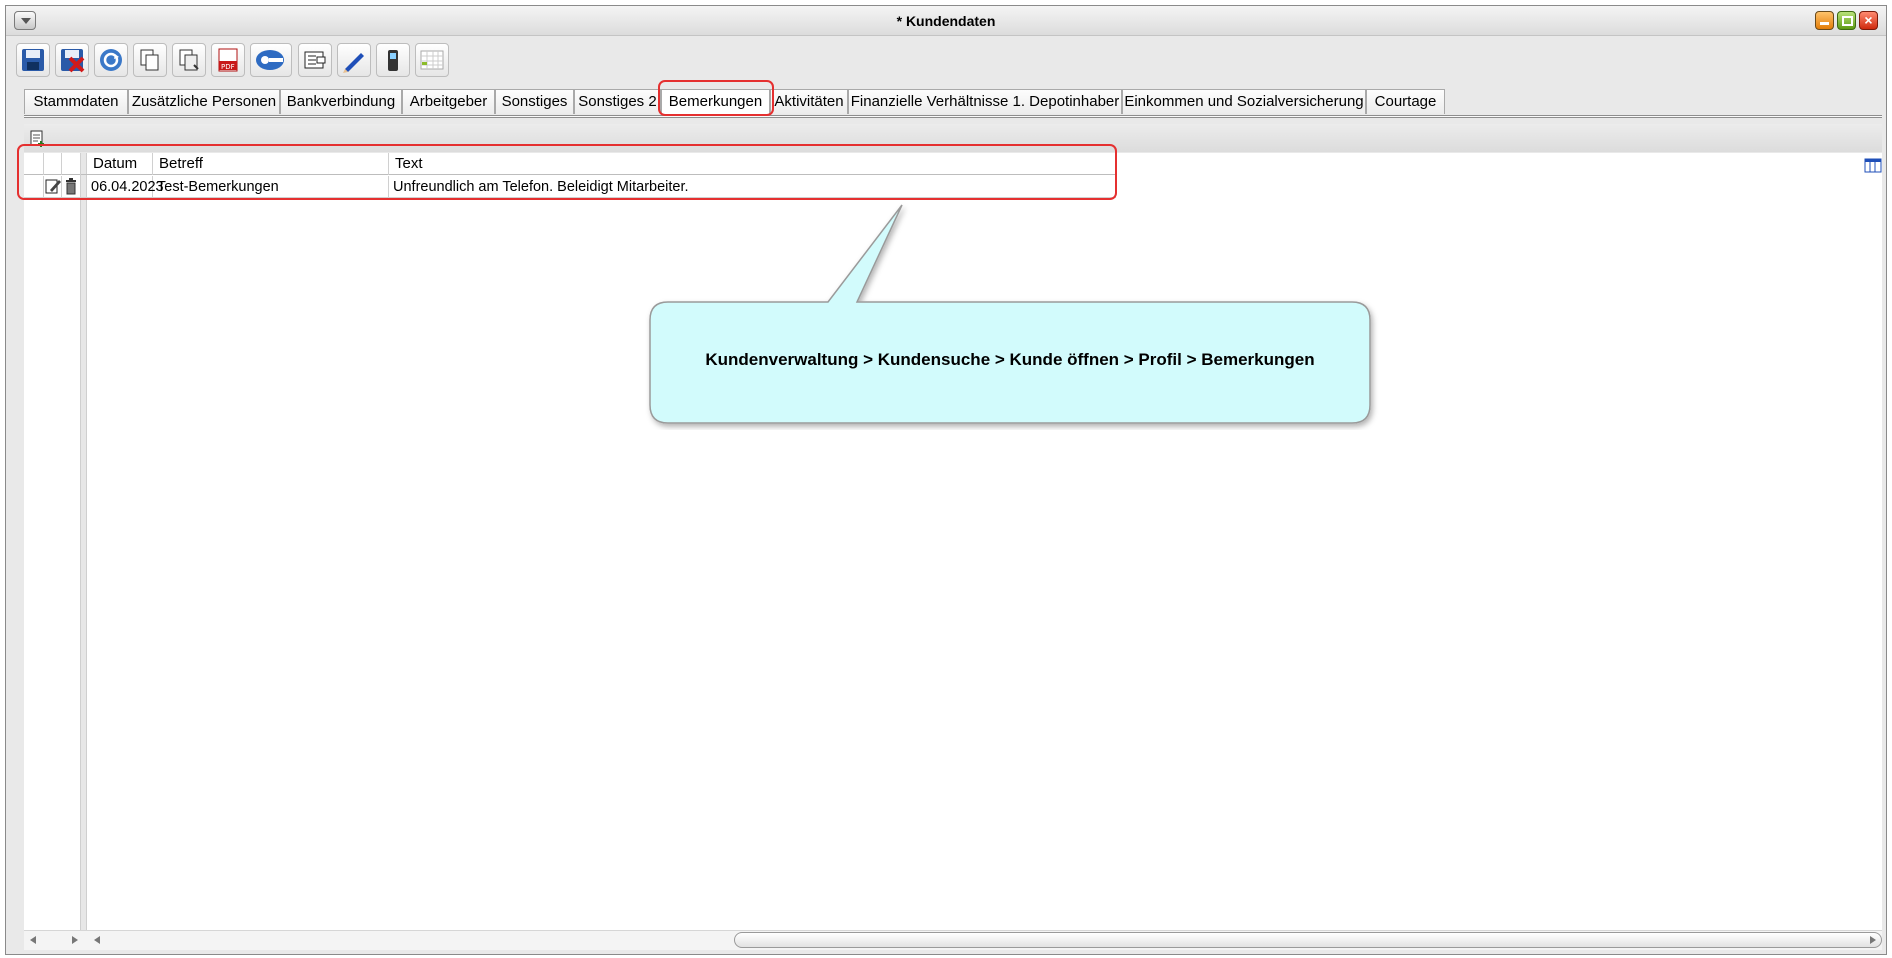 This screenshot has width=1892, height=958. I want to click on save-close-icon, so click(72, 60).